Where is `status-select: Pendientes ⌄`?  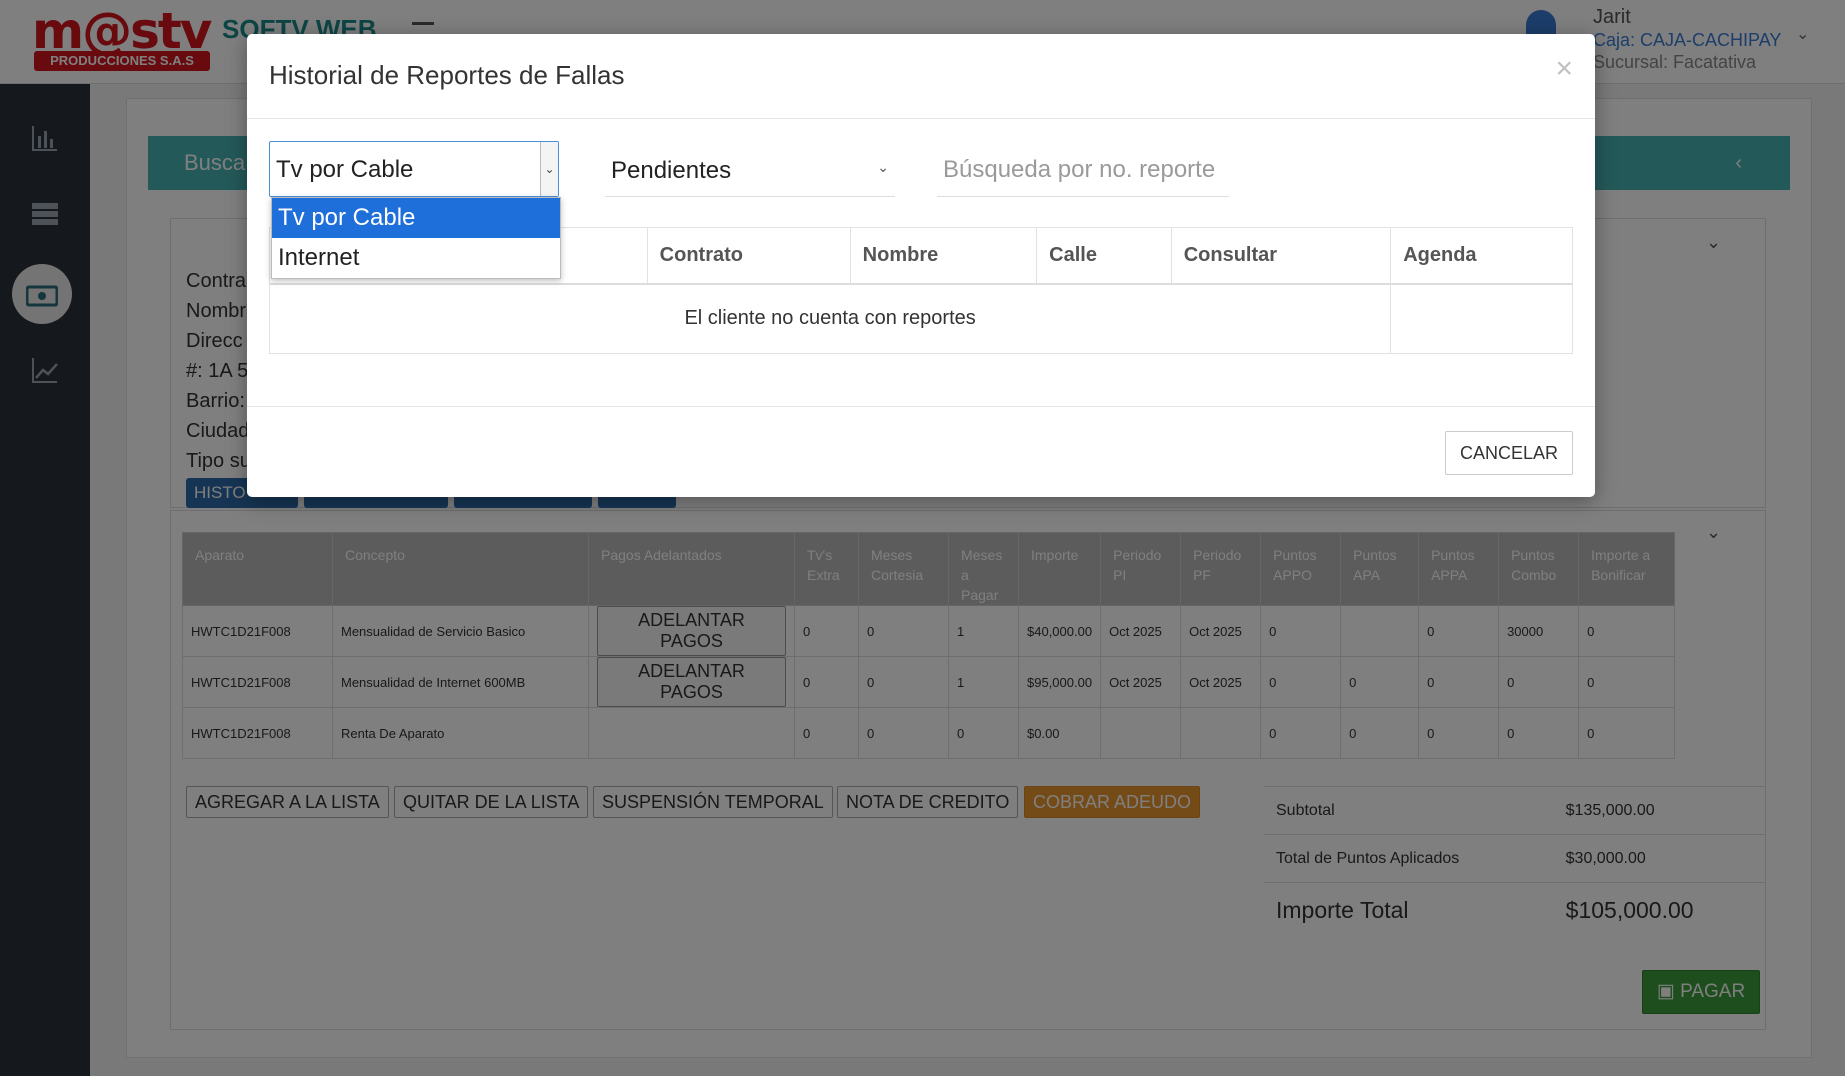 status-select: Pendientes ⌄ is located at coordinates (750, 170).